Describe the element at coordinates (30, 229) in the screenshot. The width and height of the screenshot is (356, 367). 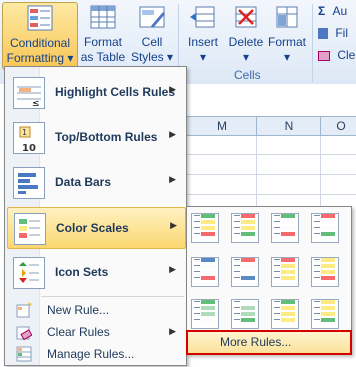
I see `color-scales-icon` at that location.